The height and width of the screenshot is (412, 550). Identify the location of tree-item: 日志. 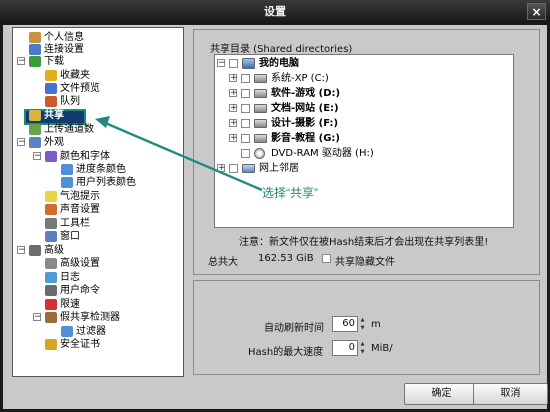
(98, 277).